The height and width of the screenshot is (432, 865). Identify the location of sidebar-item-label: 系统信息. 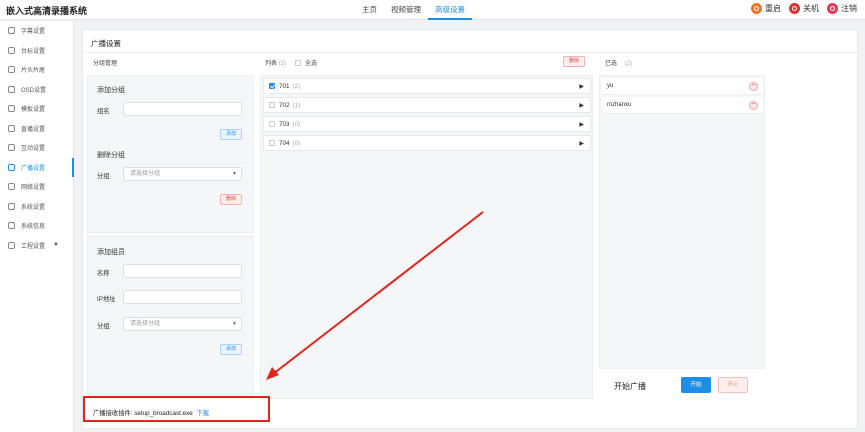
(33, 227).